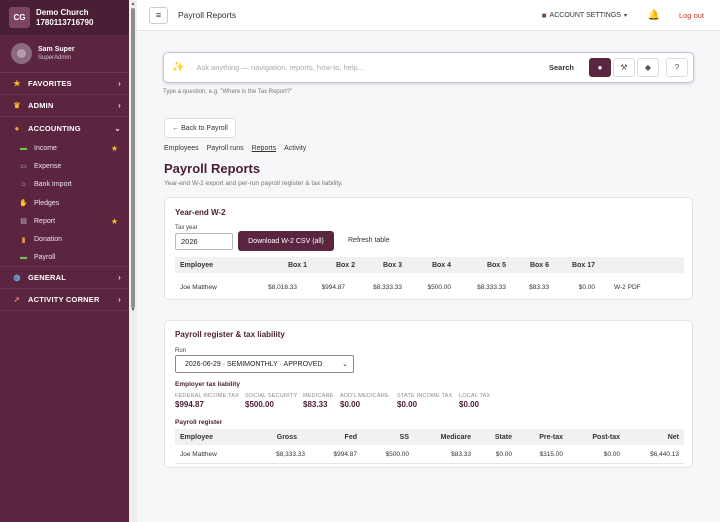 Image resolution: width=720 pixels, height=522 pixels. What do you see at coordinates (68, 221) in the screenshot?
I see `sidebar-item-report: ▤ Report ★` at bounding box center [68, 221].